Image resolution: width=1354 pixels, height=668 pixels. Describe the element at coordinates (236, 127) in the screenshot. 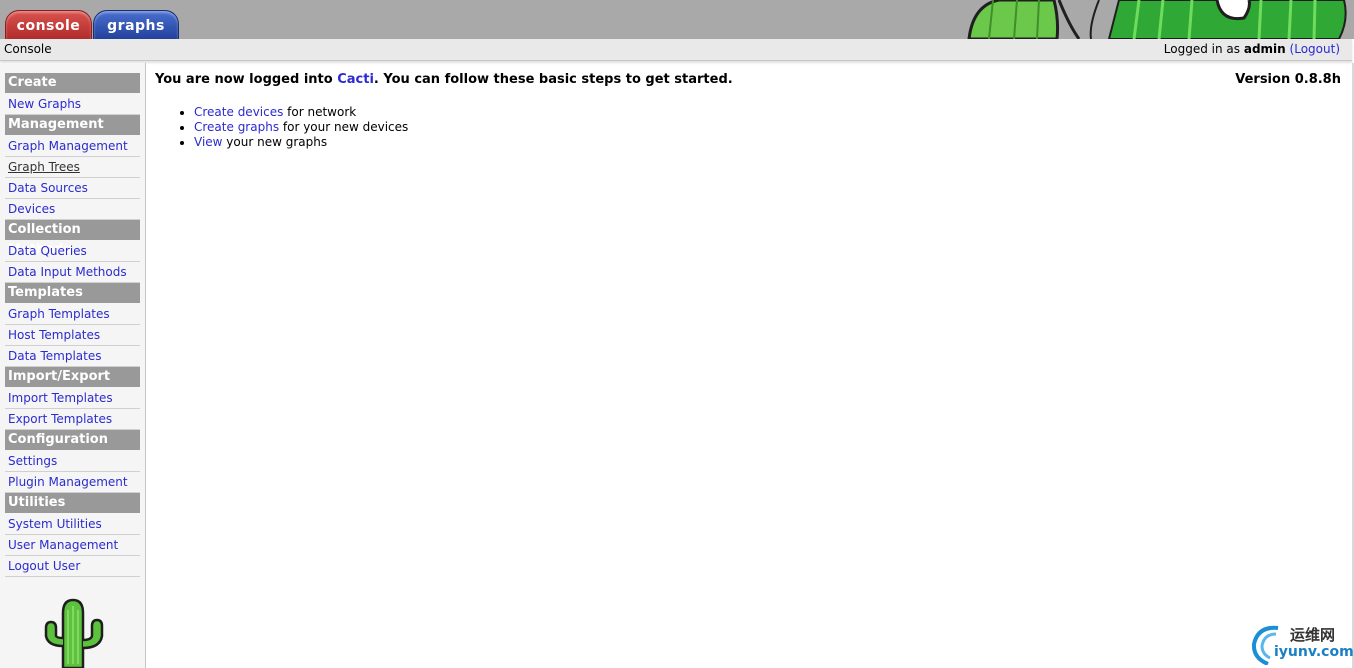

I see `create-graphs-link: Create graphs` at that location.